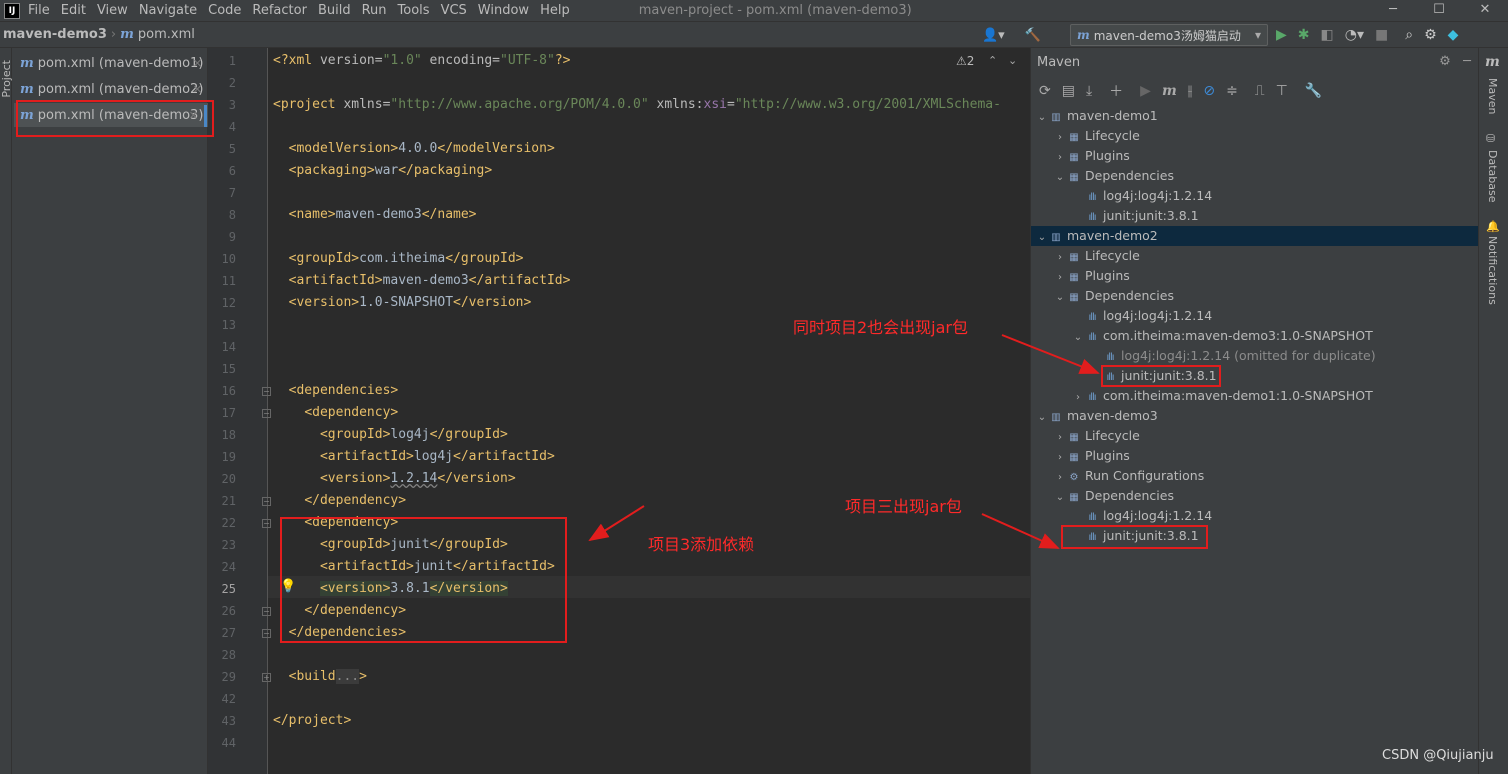 The image size is (1508, 774). Describe the element at coordinates (1033, 35) in the screenshot. I see `build-hammer-icon: 🔨` at that location.